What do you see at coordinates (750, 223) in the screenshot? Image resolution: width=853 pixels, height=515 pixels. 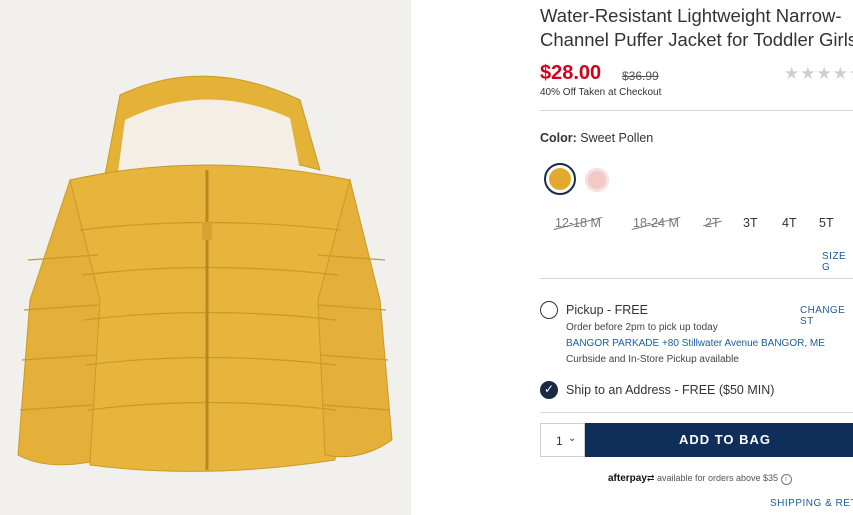 I see `size-3t: 3T` at bounding box center [750, 223].